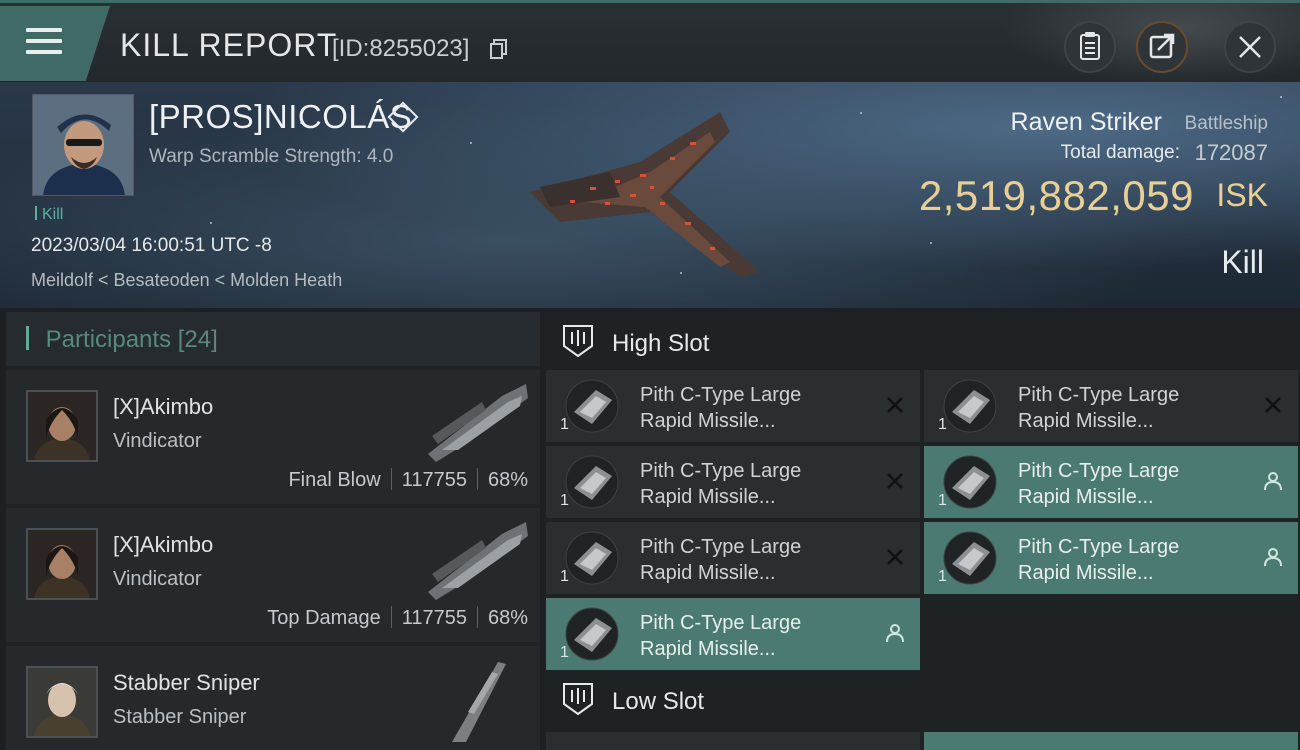 The image size is (1300, 750). What do you see at coordinates (658, 701) in the screenshot?
I see `low-slot-title: Low Slot` at bounding box center [658, 701].